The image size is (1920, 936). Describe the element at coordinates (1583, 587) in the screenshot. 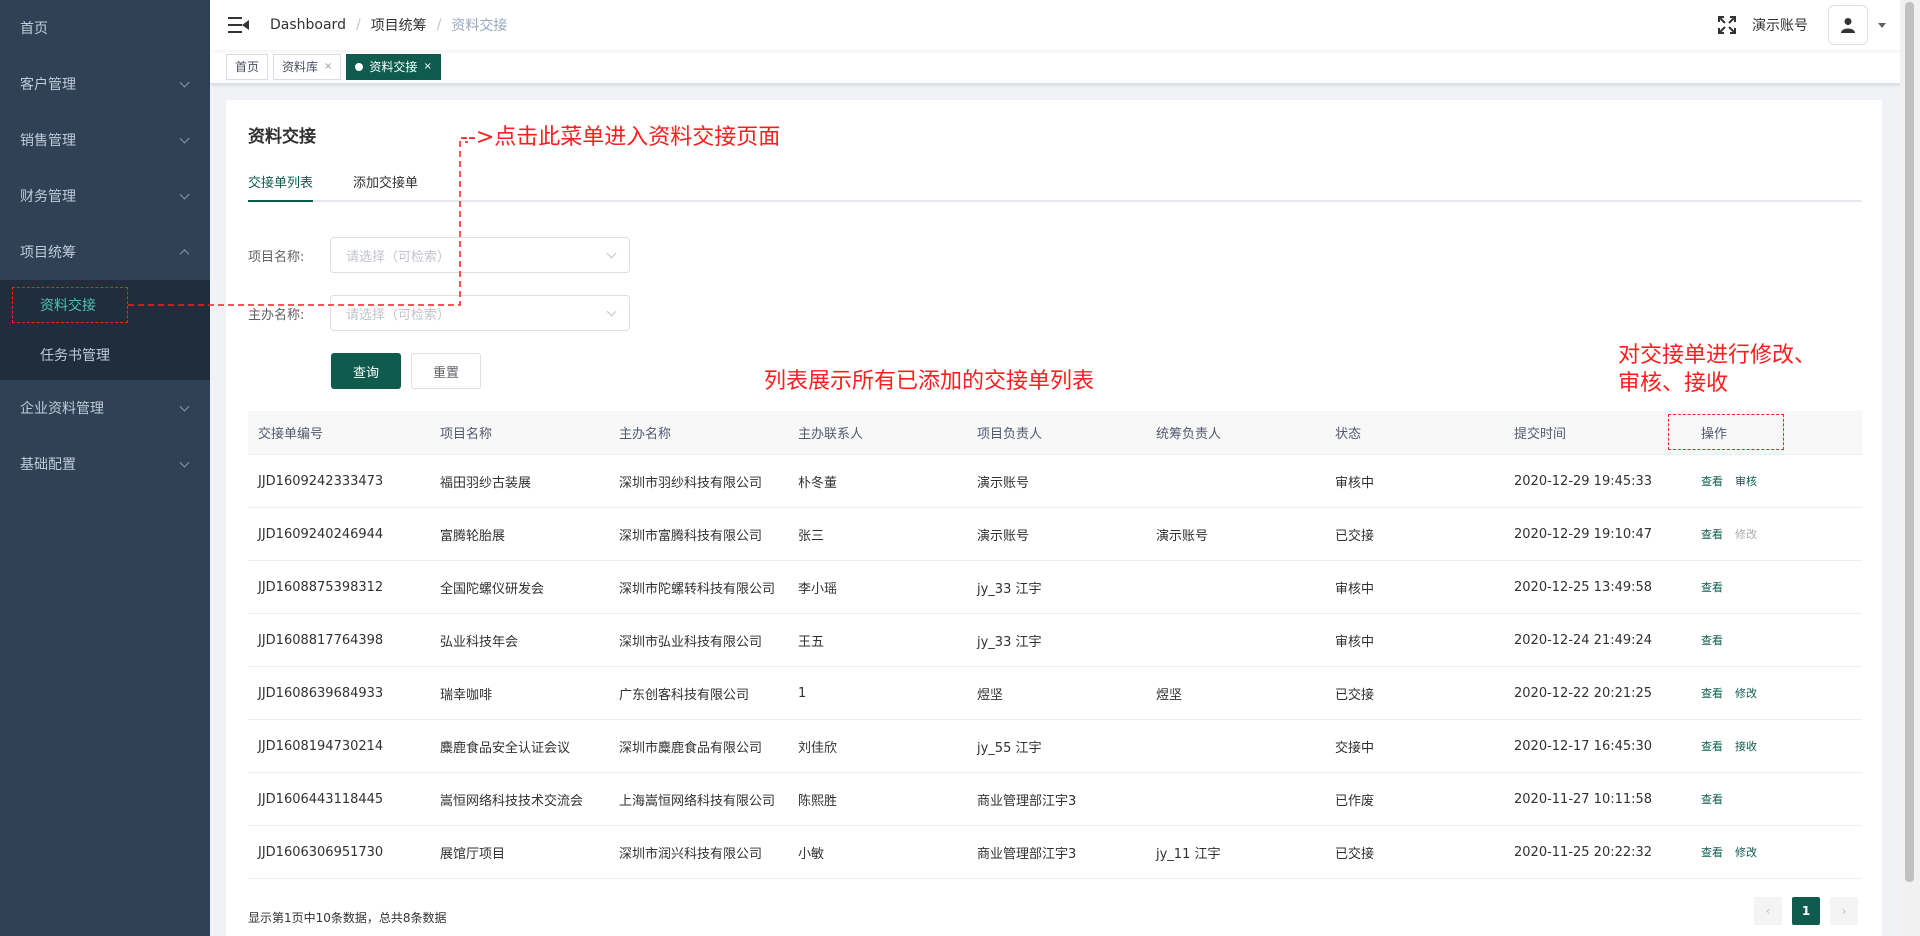

I see `table-cell-time: 2020-12-25 13:49:58` at that location.